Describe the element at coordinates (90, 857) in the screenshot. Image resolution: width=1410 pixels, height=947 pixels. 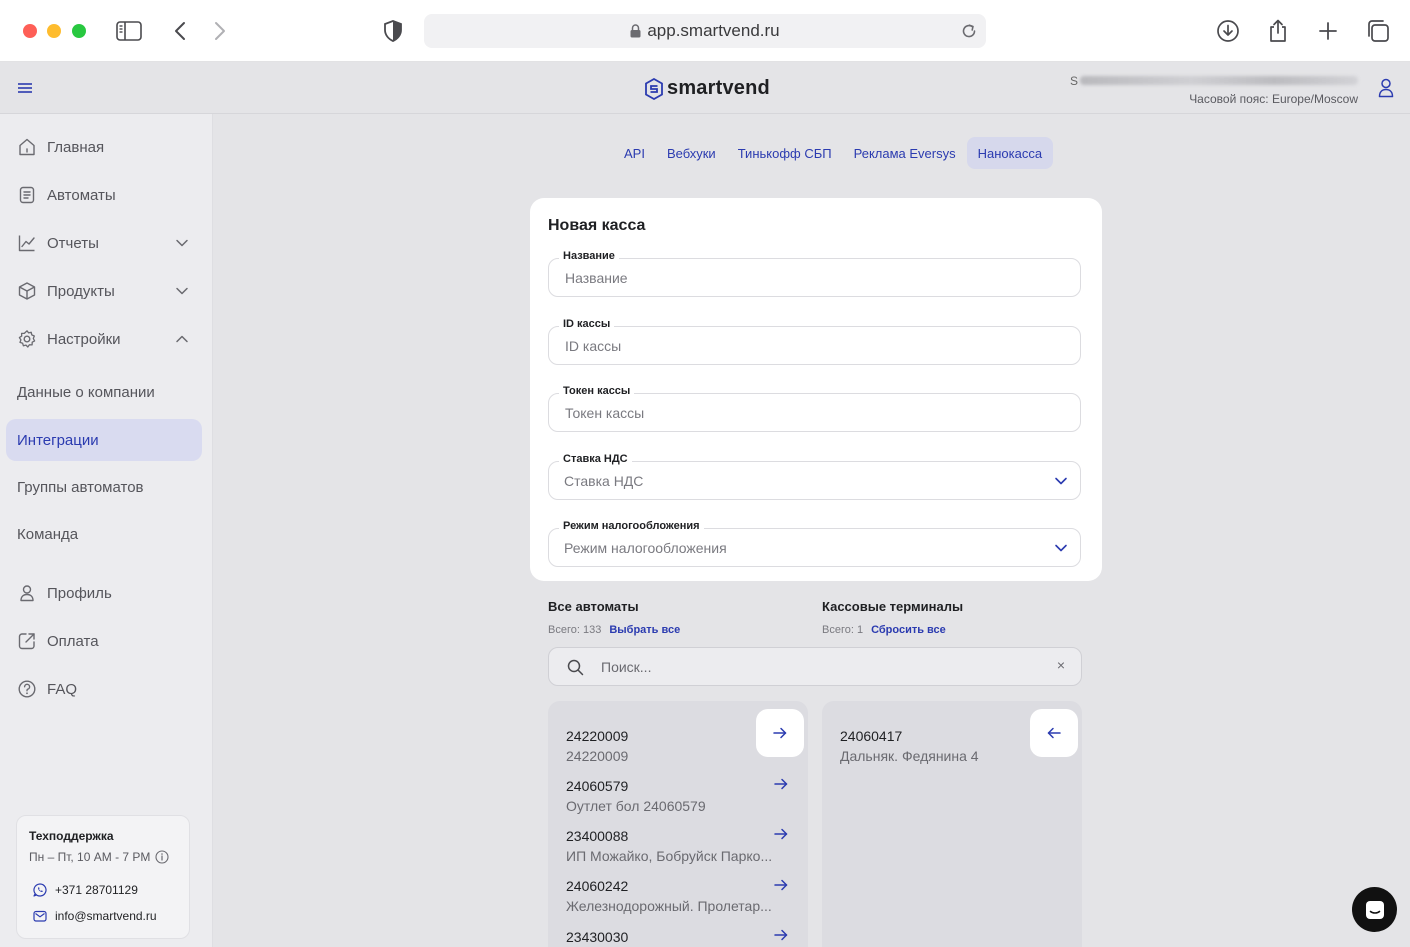
I see `support-hours-text: Пн – Пт, 10 AM - 7 PM` at that location.